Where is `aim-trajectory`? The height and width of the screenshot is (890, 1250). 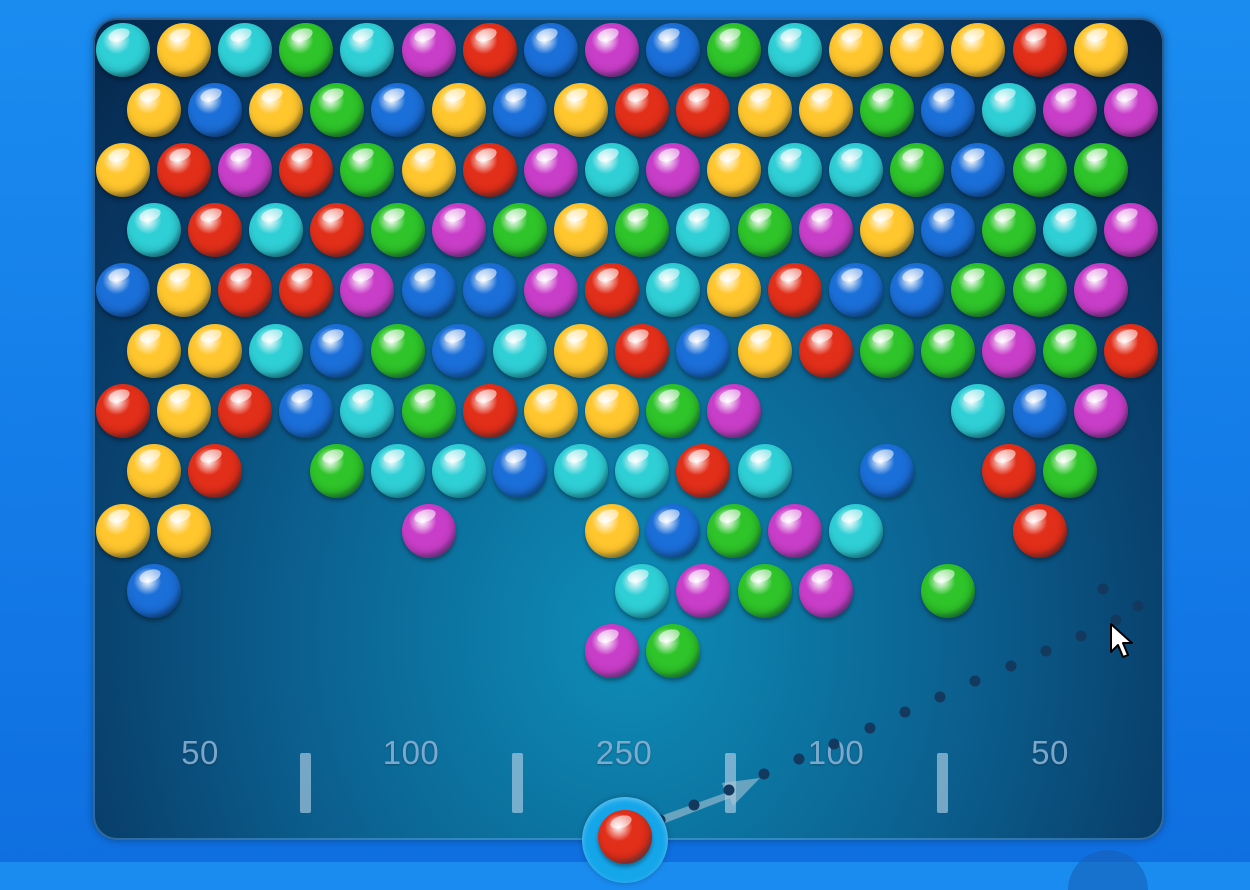
aim-trajectory is located at coordinates (899, 704).